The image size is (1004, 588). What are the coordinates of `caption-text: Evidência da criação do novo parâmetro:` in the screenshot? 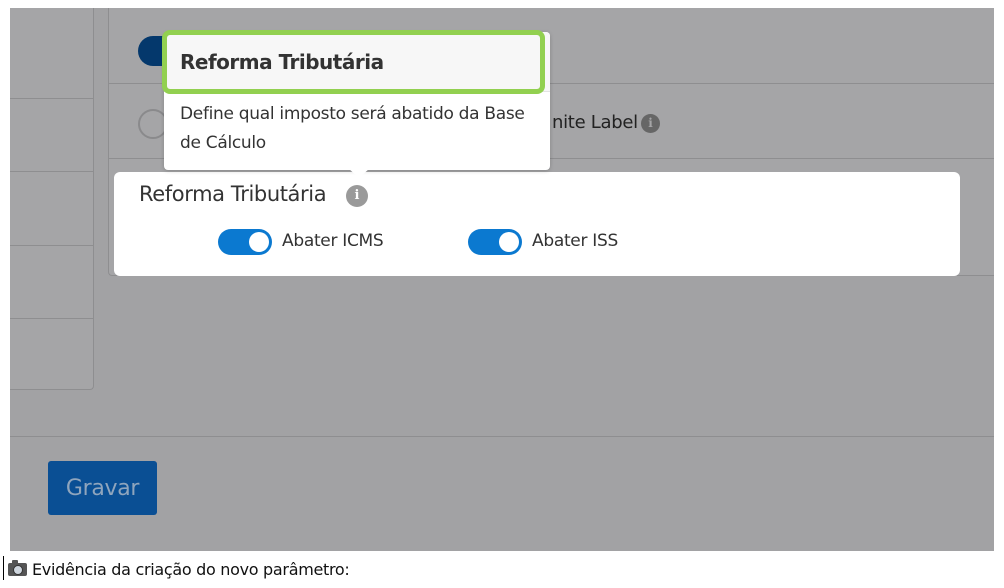 It's located at (191, 569).